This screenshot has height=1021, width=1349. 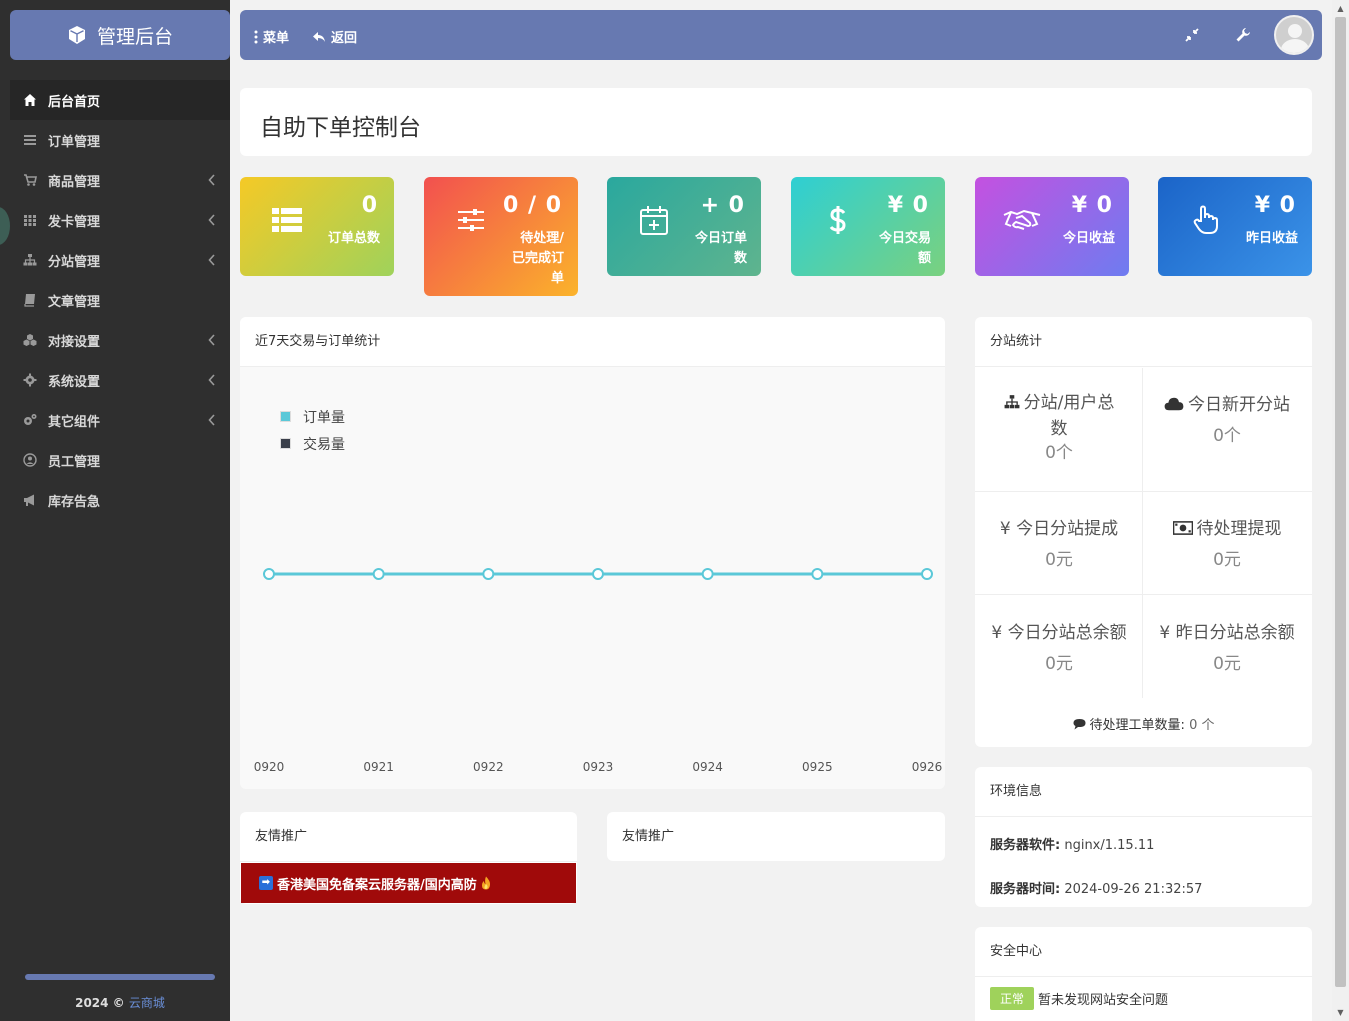 I want to click on stat-label: 今日收益, so click(x=1088, y=238).